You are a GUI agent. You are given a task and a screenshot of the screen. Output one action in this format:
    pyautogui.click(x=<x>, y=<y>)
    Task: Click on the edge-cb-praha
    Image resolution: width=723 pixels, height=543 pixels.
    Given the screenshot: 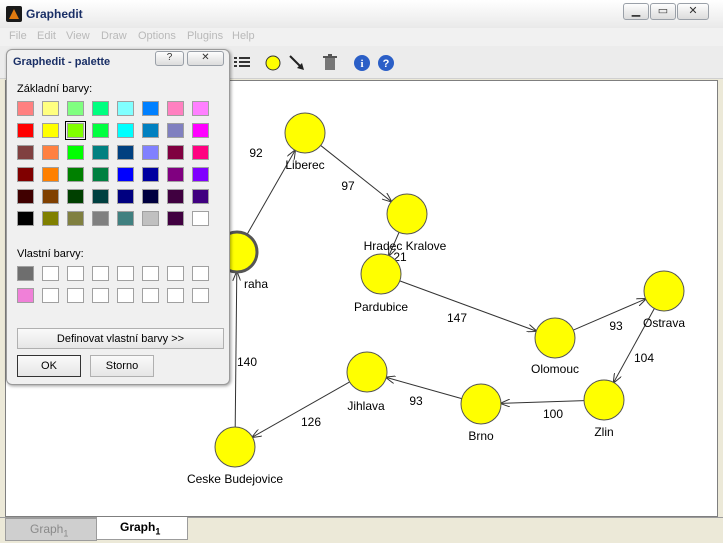 What is the action you would take?
    pyautogui.click(x=236, y=350)
    